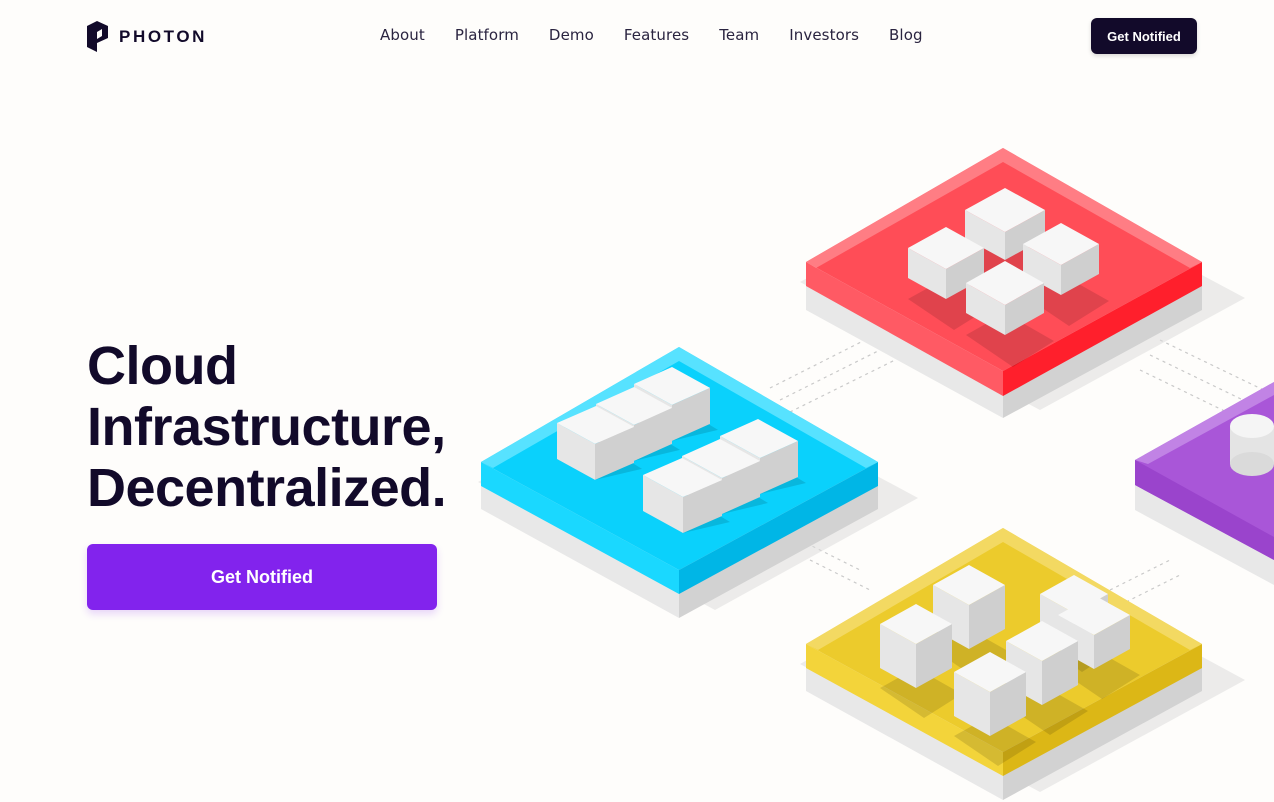 The width and height of the screenshot is (1274, 802). What do you see at coordinates (739, 35) in the screenshot?
I see `nav-item-team: Team` at bounding box center [739, 35].